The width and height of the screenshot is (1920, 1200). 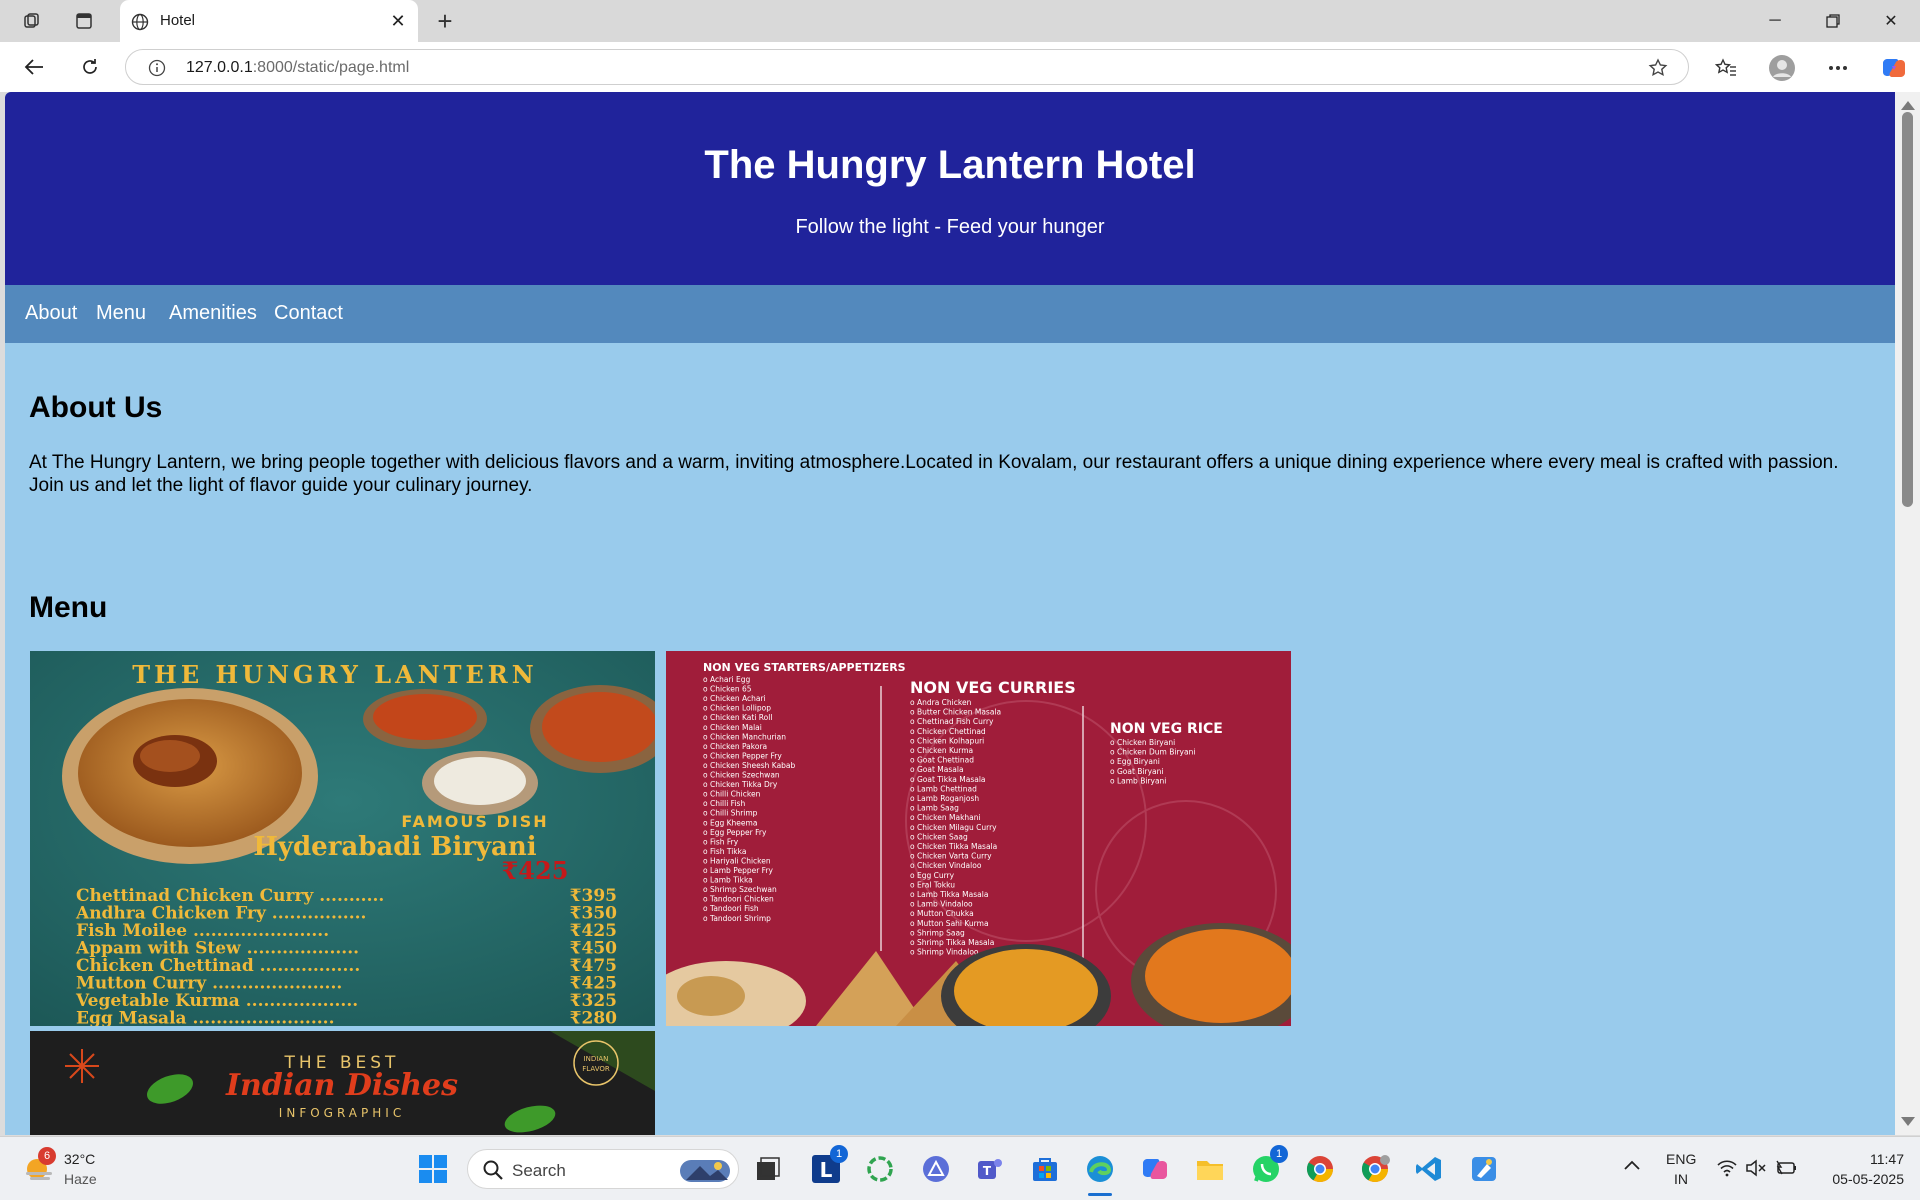 I want to click on edge-icon, so click(x=1100, y=1173).